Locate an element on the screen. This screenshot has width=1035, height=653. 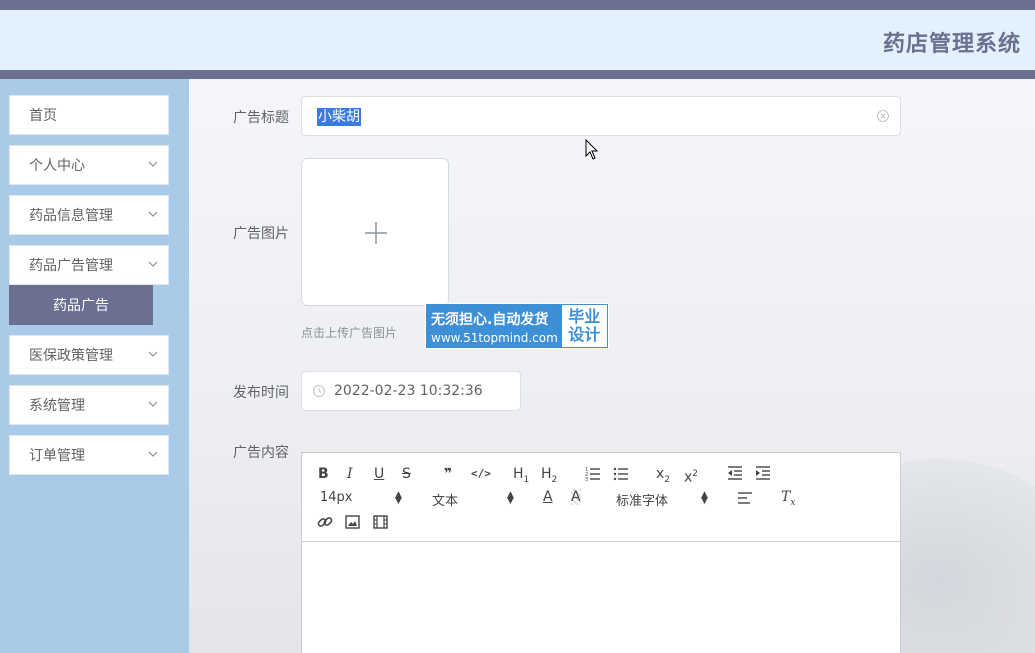
upload-tip: 点击上传广告图片 is located at coordinates (349, 333).